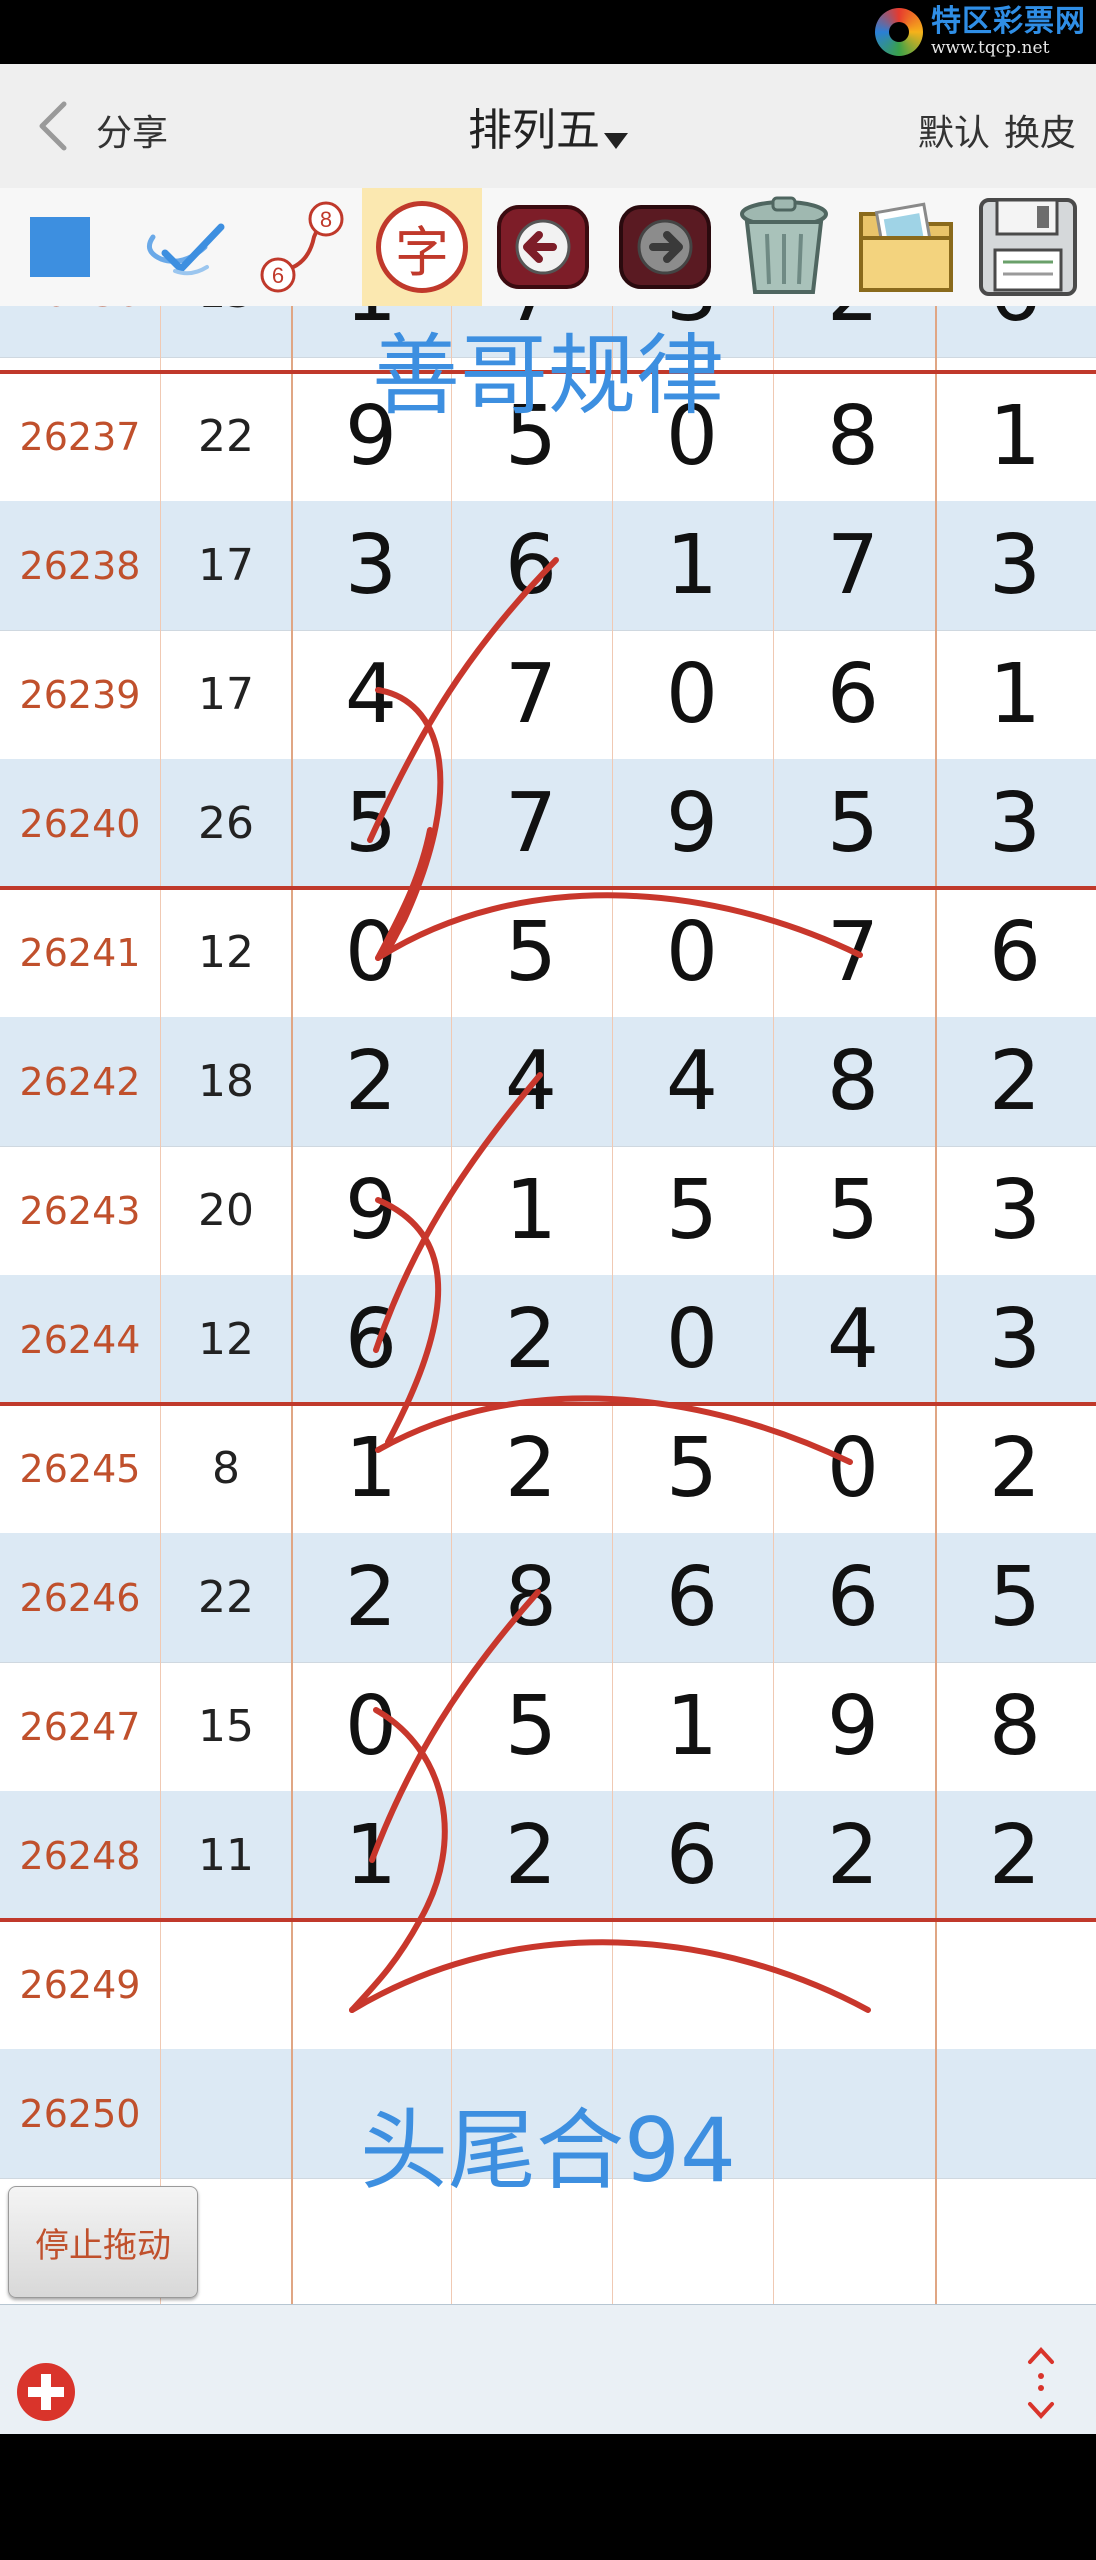  I want to click on scroll-updown-icon, so click(1041, 2384).